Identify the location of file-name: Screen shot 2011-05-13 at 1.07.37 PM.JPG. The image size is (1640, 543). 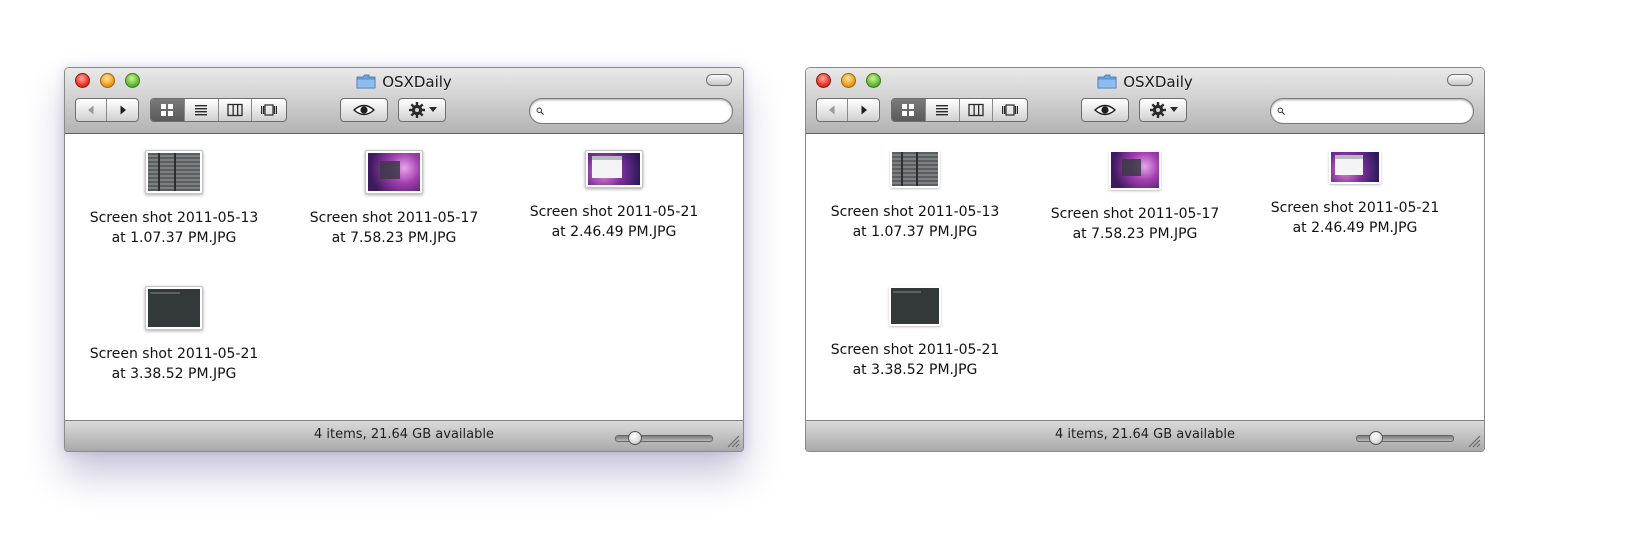
(915, 222).